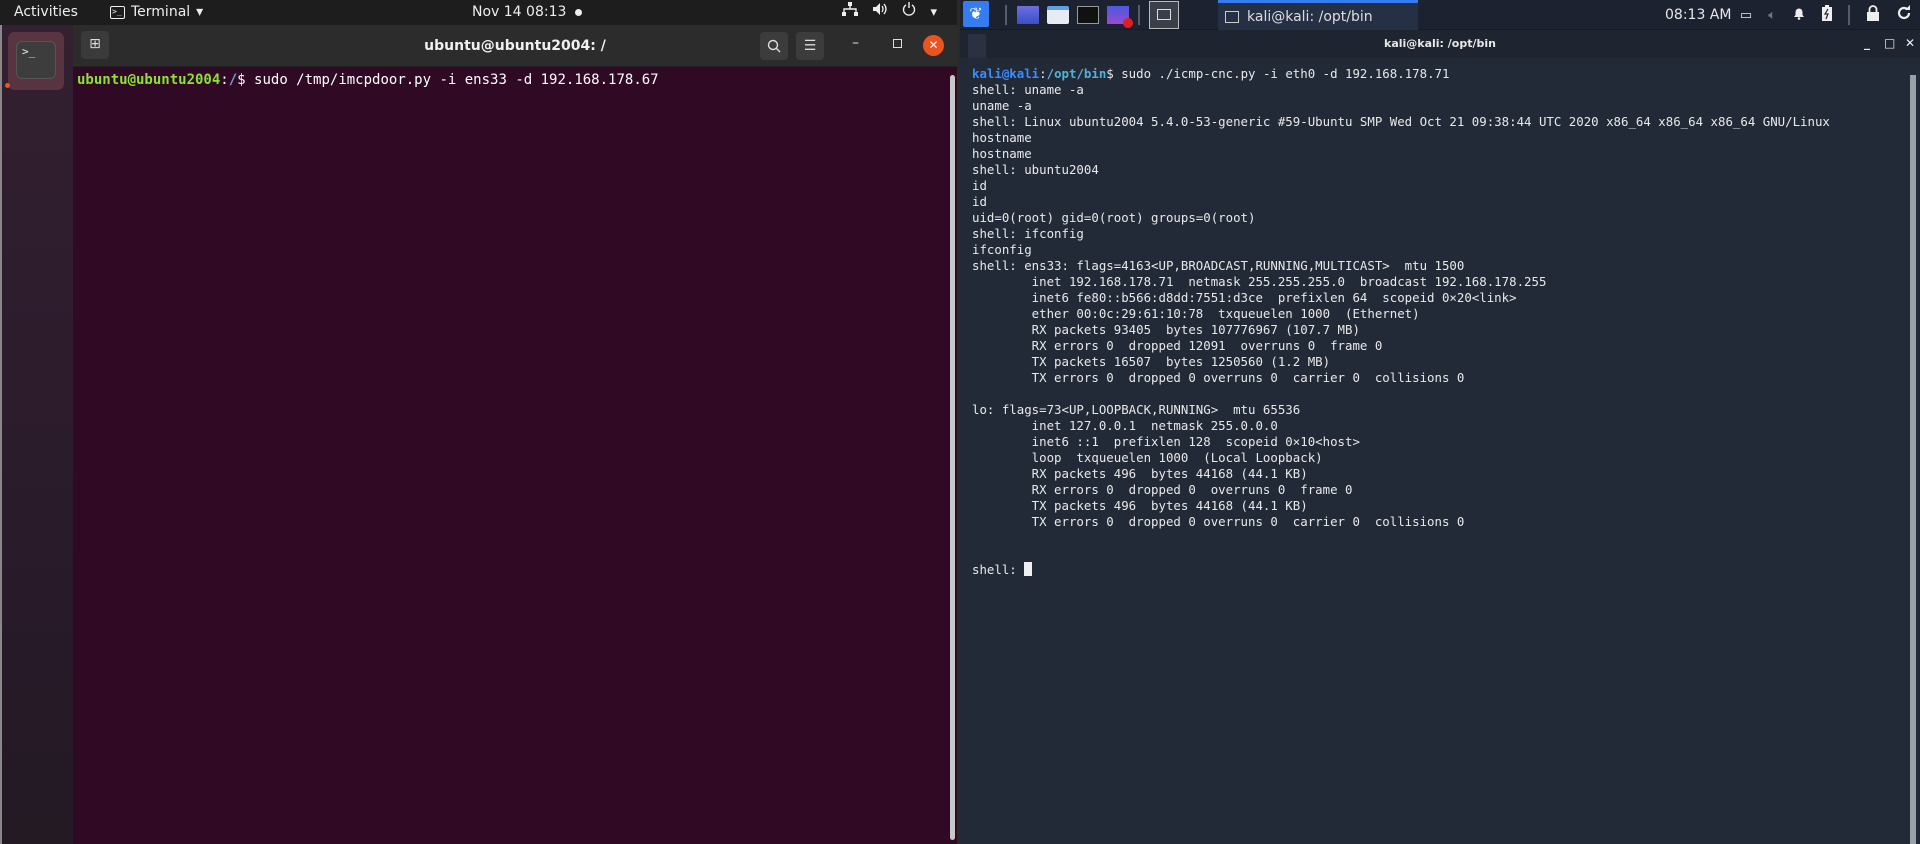  Describe the element at coordinates (998, 569) in the screenshot. I see `shell-prompt: shell:` at that location.